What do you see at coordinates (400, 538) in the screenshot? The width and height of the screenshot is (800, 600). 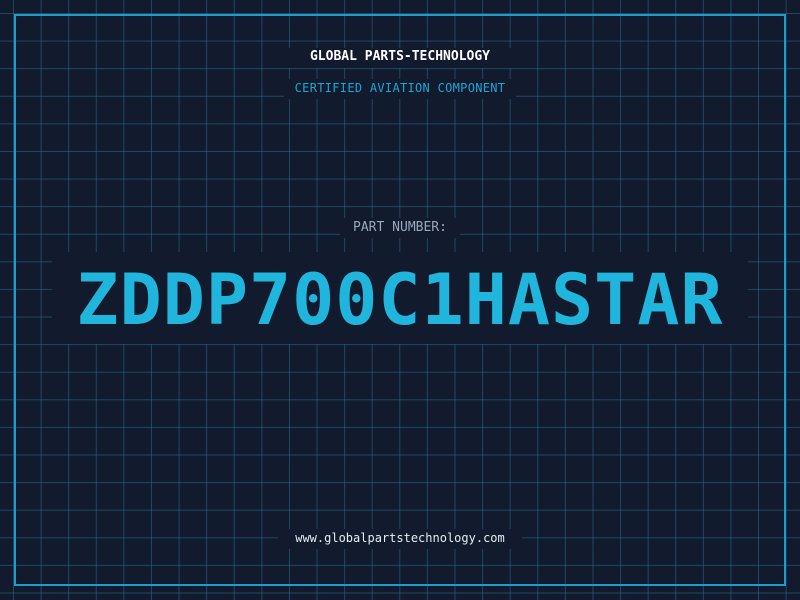 I see `website-url: www.globalpartstechnology.com` at bounding box center [400, 538].